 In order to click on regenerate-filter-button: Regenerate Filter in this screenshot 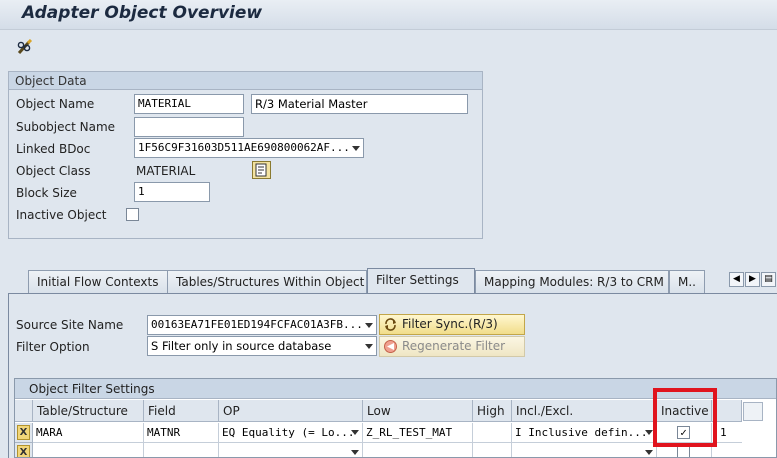, I will do `click(452, 346)`.